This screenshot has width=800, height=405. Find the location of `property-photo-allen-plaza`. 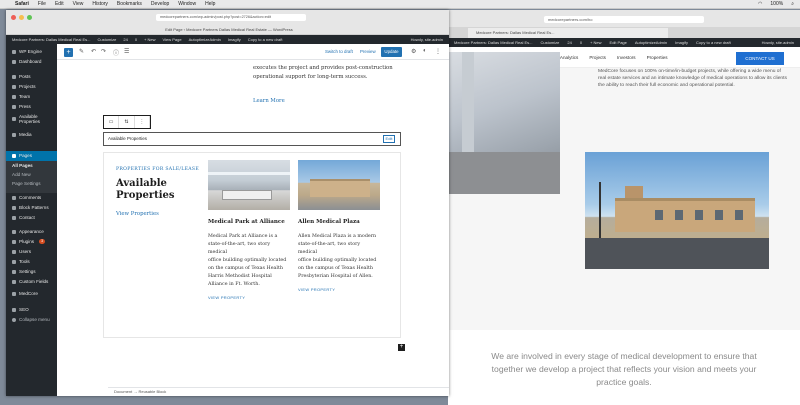

property-photo-allen-plaza is located at coordinates (339, 185).